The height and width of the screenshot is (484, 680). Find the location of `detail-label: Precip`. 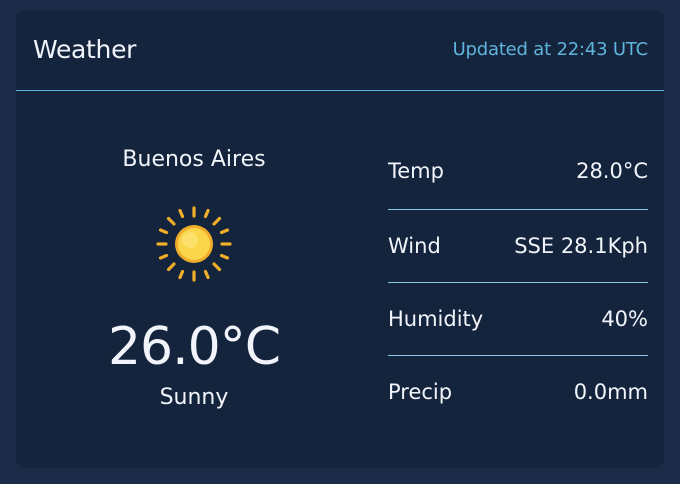

detail-label: Precip is located at coordinates (420, 392).